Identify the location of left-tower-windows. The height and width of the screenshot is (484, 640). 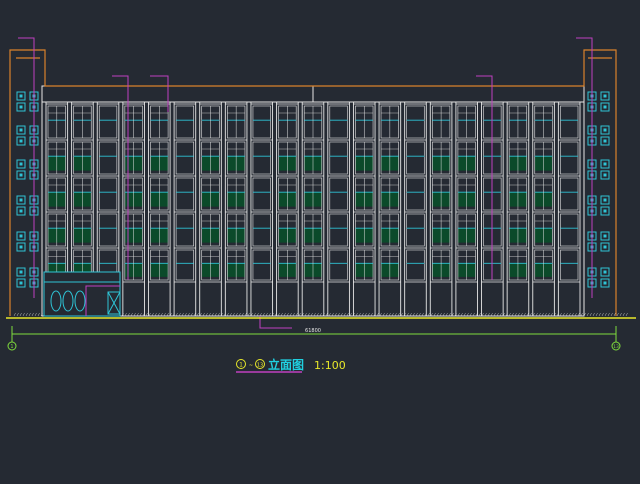
(27, 189).